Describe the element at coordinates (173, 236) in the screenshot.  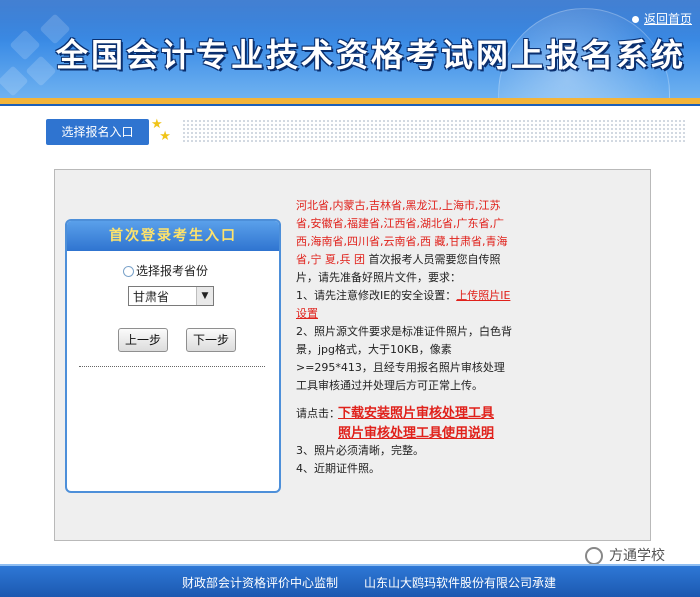
I see `login-box-heading: 首次登录考生入口` at that location.